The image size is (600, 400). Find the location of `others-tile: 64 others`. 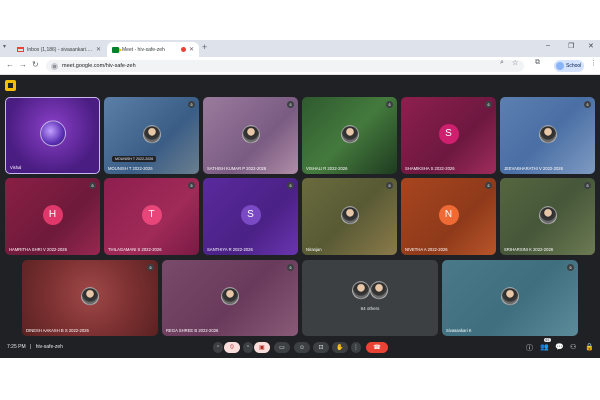

others-tile: 64 others is located at coordinates (370, 298).